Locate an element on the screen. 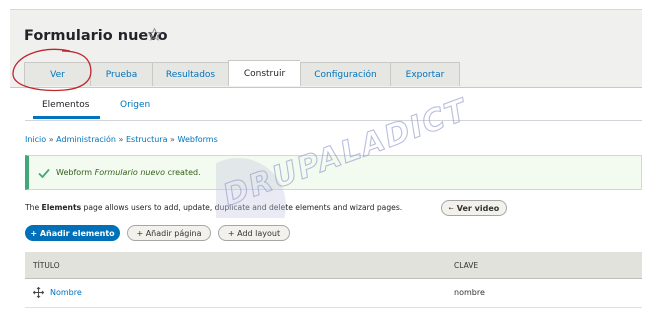  watch-video-button: ← Ver video is located at coordinates (474, 208).